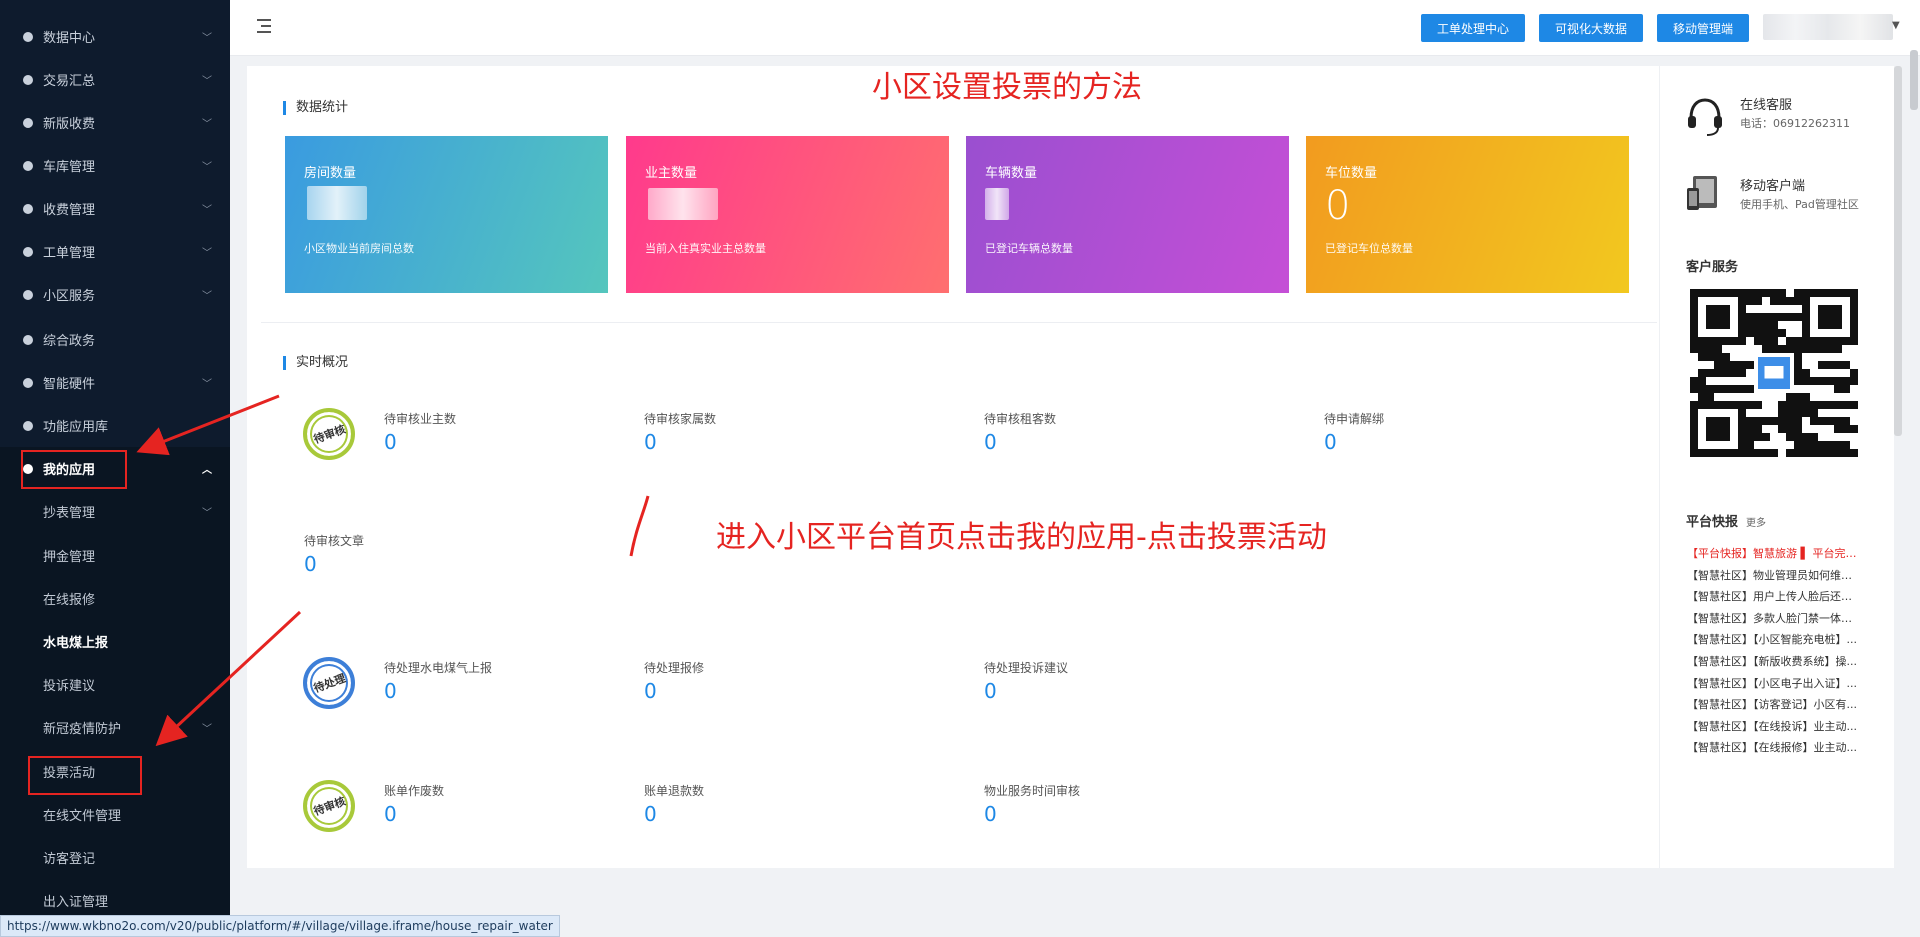 This screenshot has height=937, width=1920. Describe the element at coordinates (115, 165) in the screenshot. I see `sidebar-item-garage: 车库管理 ﹀` at that location.